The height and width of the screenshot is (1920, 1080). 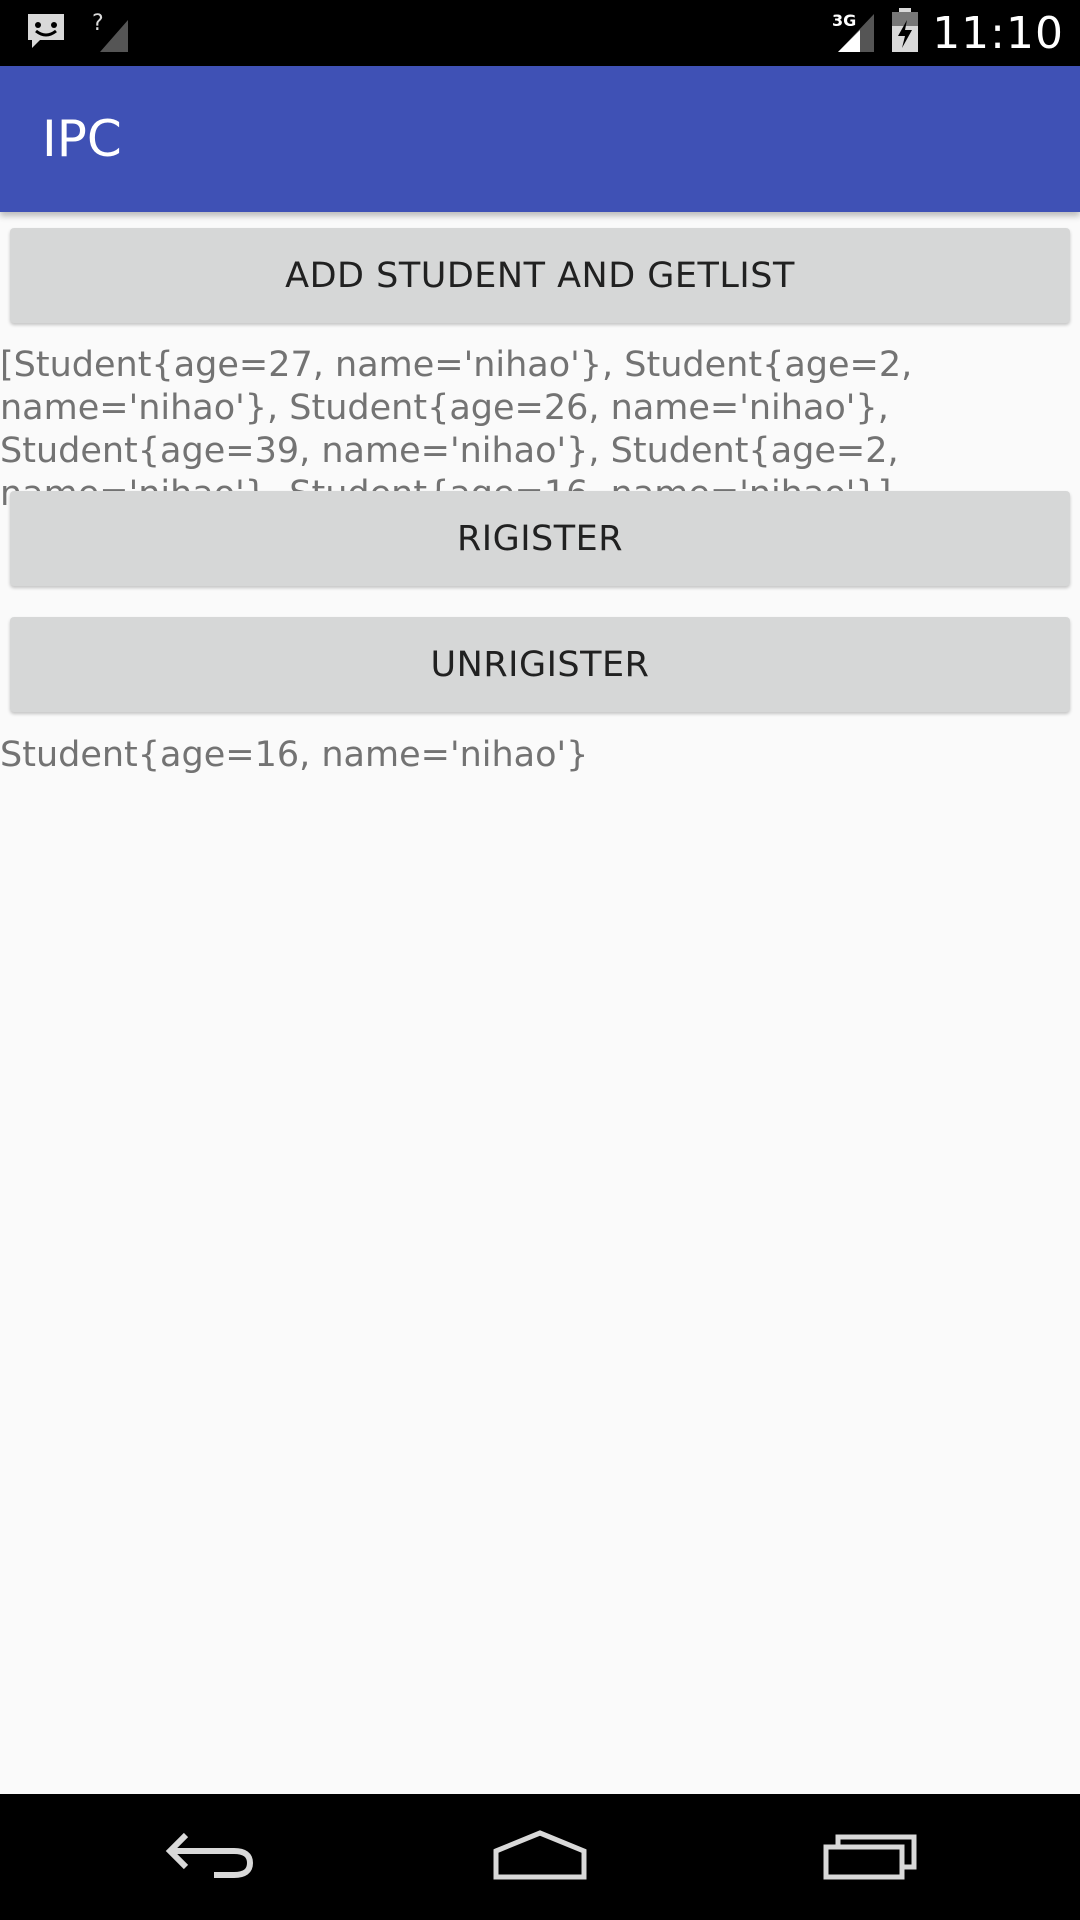 I want to click on app-bar: IPC, so click(x=540, y=139).